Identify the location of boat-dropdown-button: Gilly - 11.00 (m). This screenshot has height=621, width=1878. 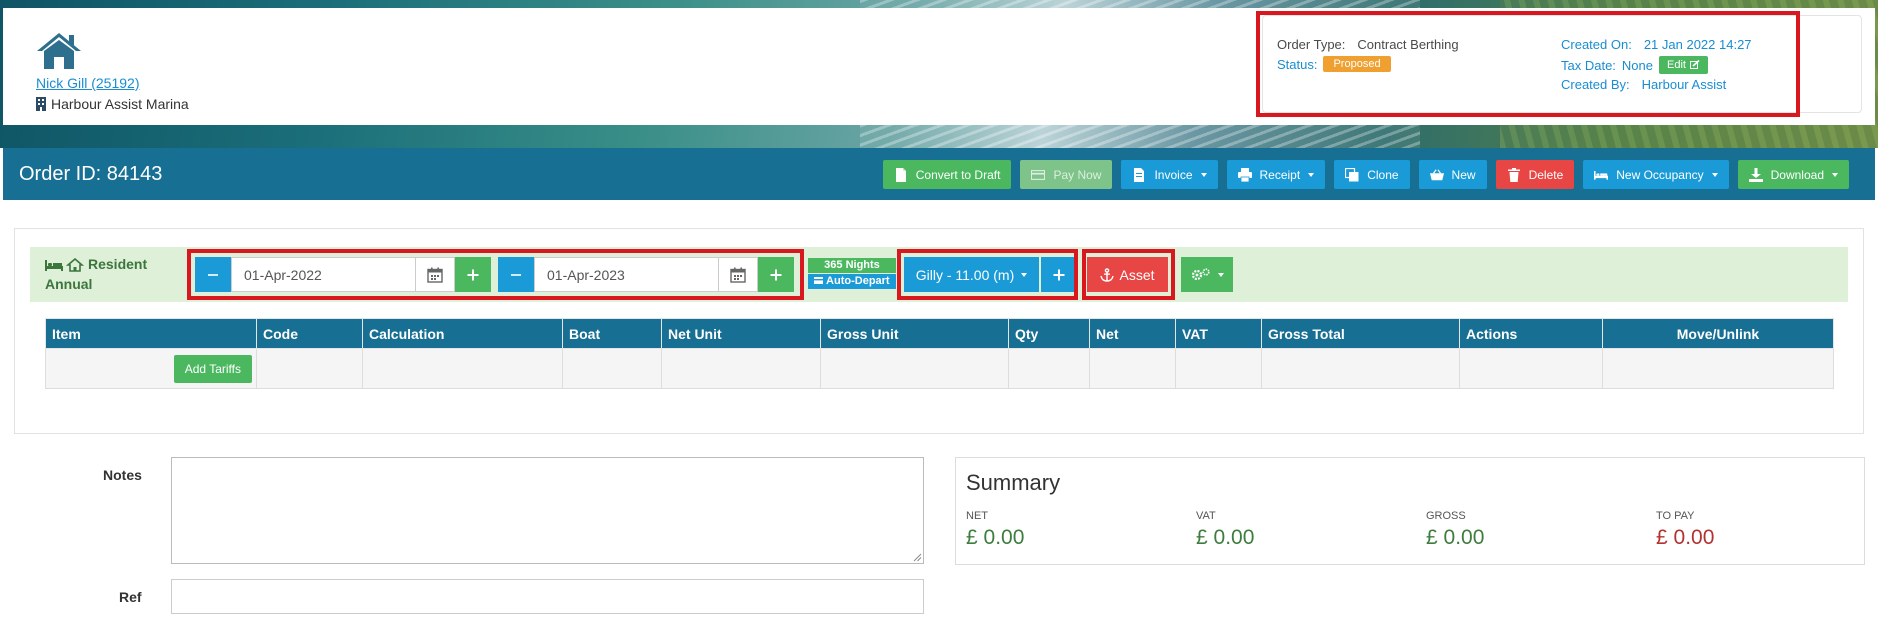
(971, 274).